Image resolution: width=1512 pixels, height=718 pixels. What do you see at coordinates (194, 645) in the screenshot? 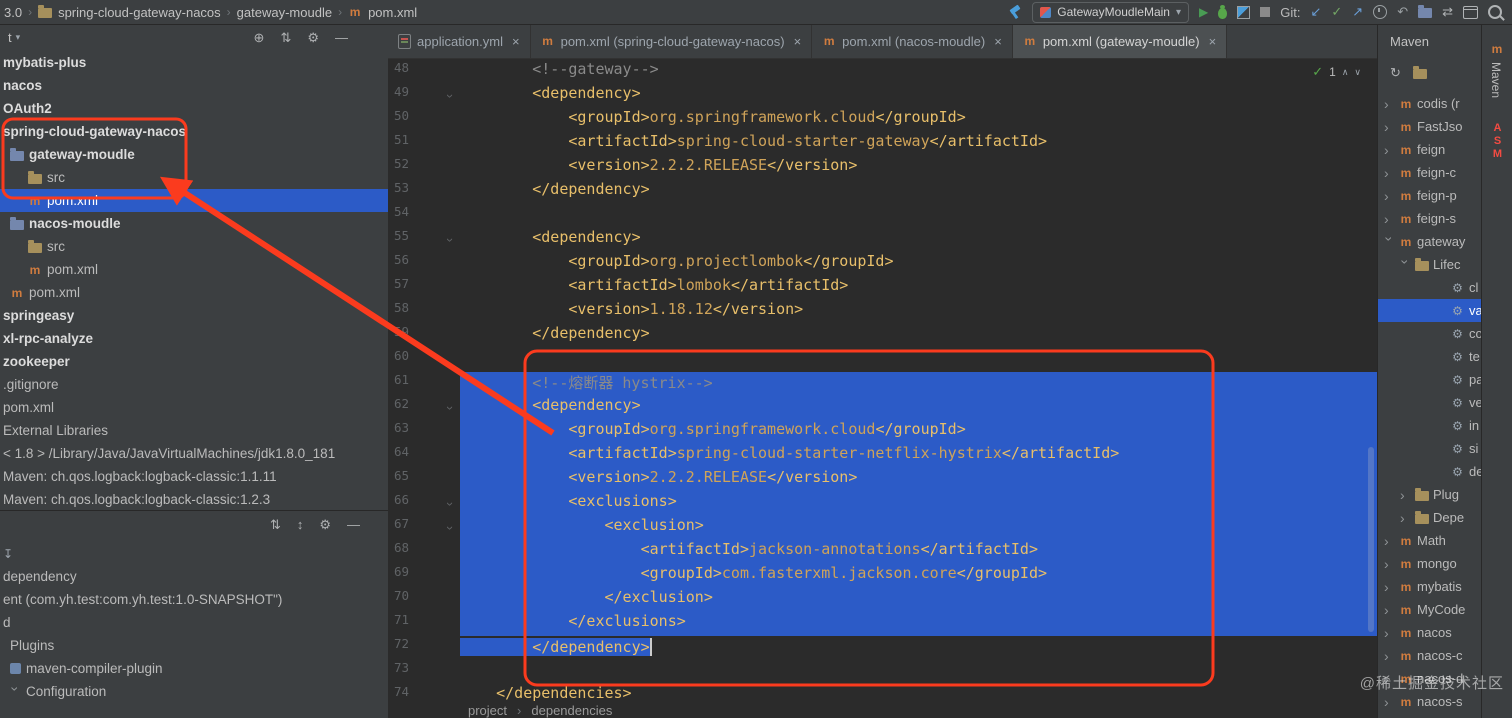
I see `structure-tree-item: Plugins` at bounding box center [194, 645].